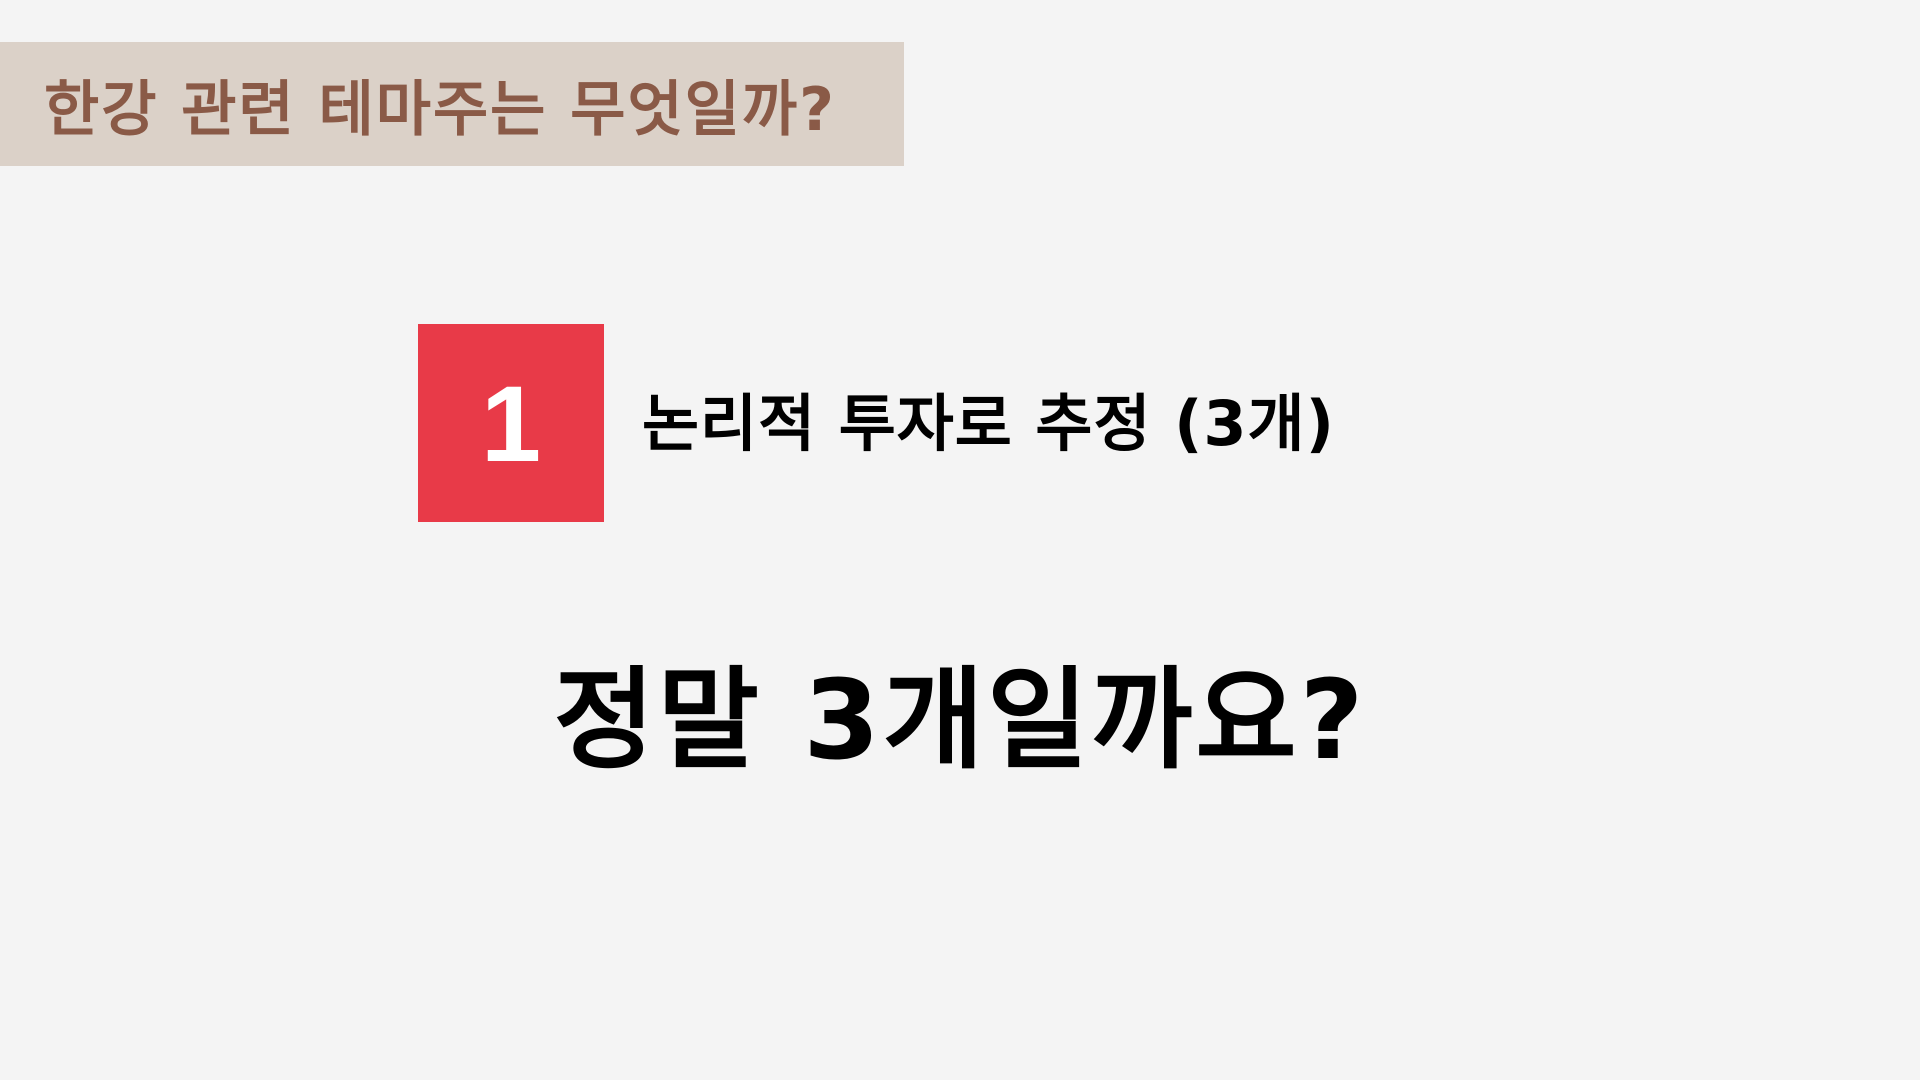  Describe the element at coordinates (960, 720) in the screenshot. I see `question-heading: 정말 3개일까요?` at that location.